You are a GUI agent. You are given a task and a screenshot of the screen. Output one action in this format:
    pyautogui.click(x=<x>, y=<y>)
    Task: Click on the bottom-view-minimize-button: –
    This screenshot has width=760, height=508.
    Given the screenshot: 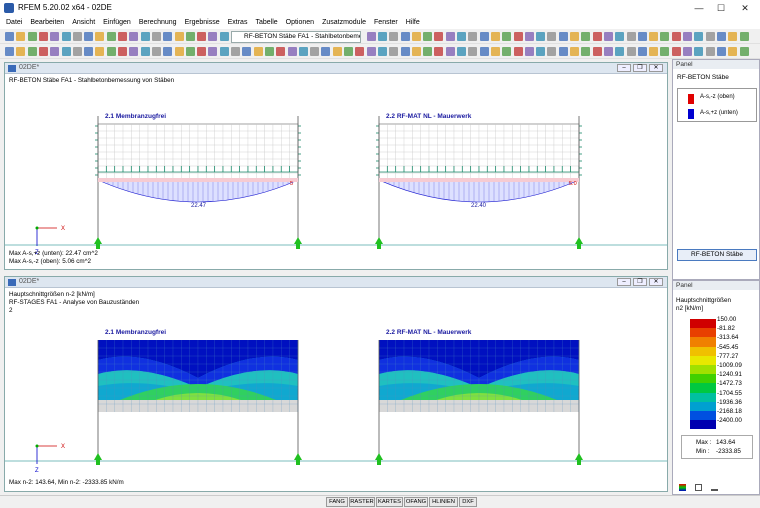 What is the action you would take?
    pyautogui.click(x=624, y=282)
    